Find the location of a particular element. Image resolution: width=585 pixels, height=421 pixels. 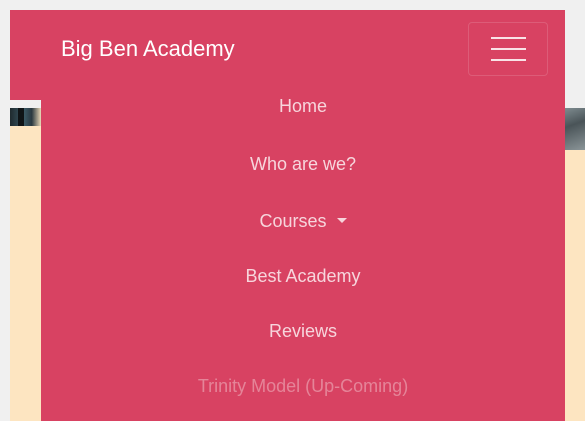

hero-image-edge-left is located at coordinates (25, 117).